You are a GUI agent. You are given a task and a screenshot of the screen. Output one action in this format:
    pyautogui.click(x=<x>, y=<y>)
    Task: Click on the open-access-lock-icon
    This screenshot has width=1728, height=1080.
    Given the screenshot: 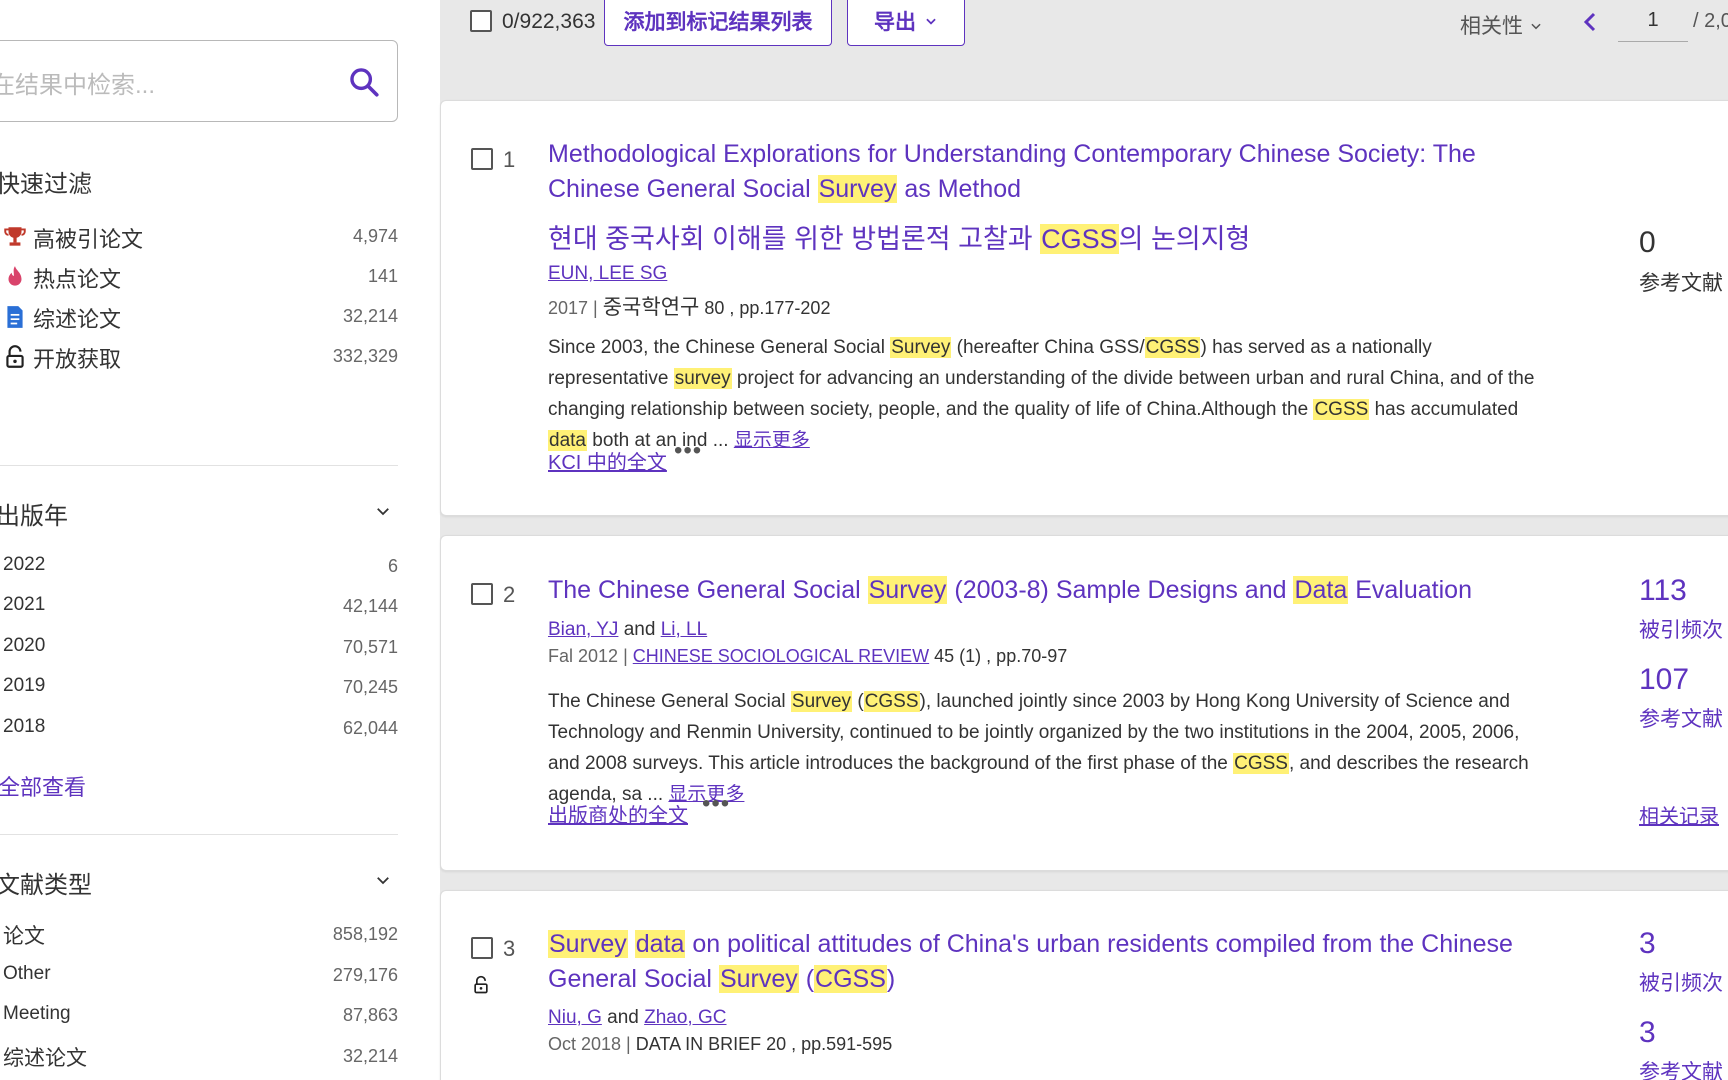 What is the action you would take?
    pyautogui.click(x=481, y=984)
    